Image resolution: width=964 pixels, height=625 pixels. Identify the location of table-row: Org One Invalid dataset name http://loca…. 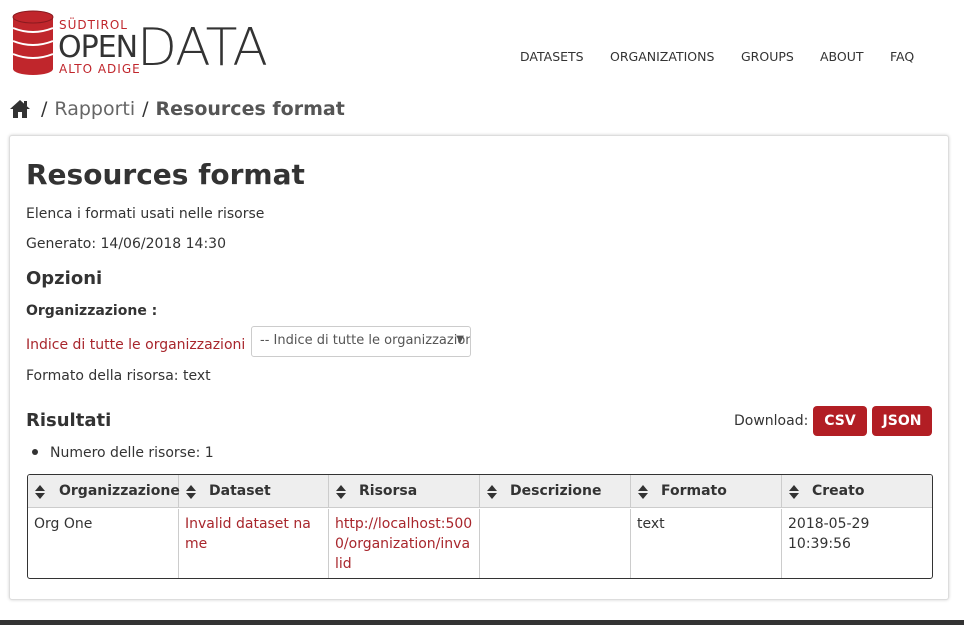
(480, 543).